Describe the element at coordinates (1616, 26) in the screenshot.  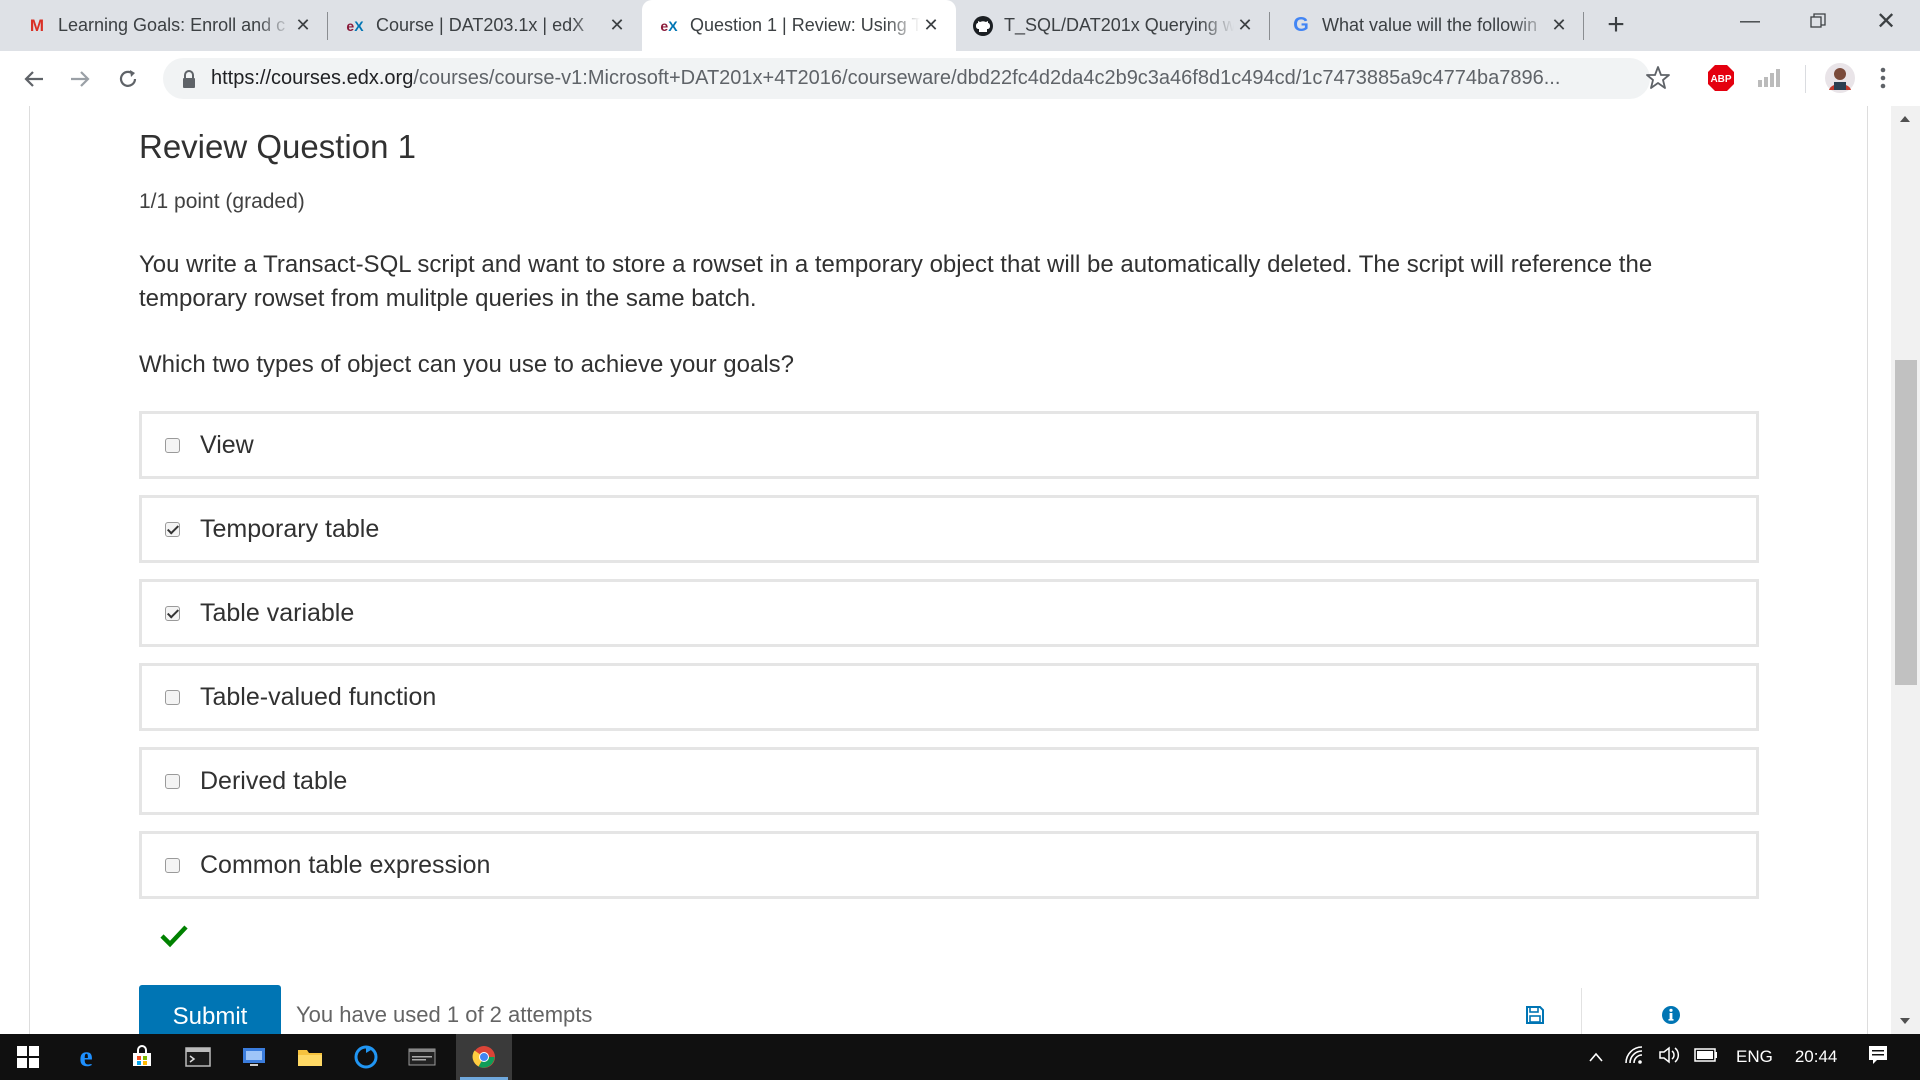
I see `new-tab-button: +` at that location.